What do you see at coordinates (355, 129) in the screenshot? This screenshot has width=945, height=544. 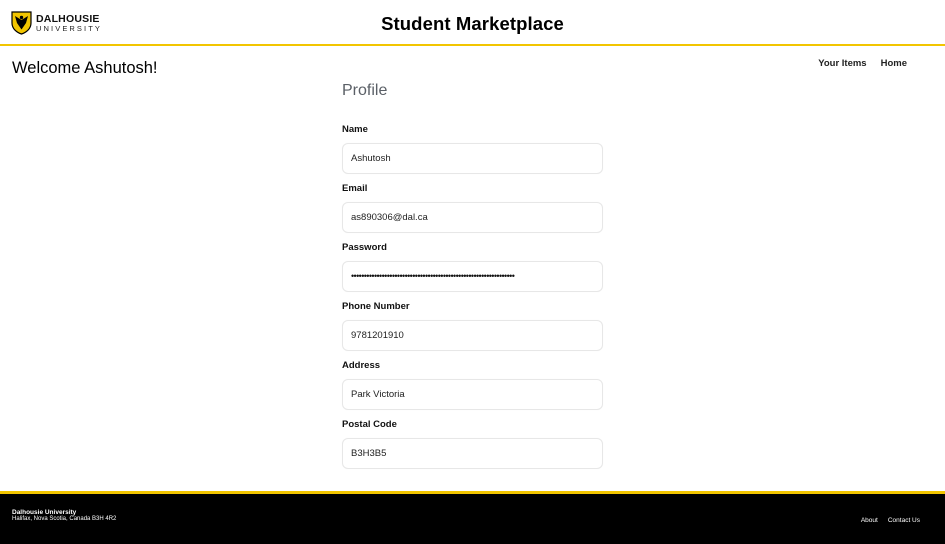 I see `name-label: Name` at bounding box center [355, 129].